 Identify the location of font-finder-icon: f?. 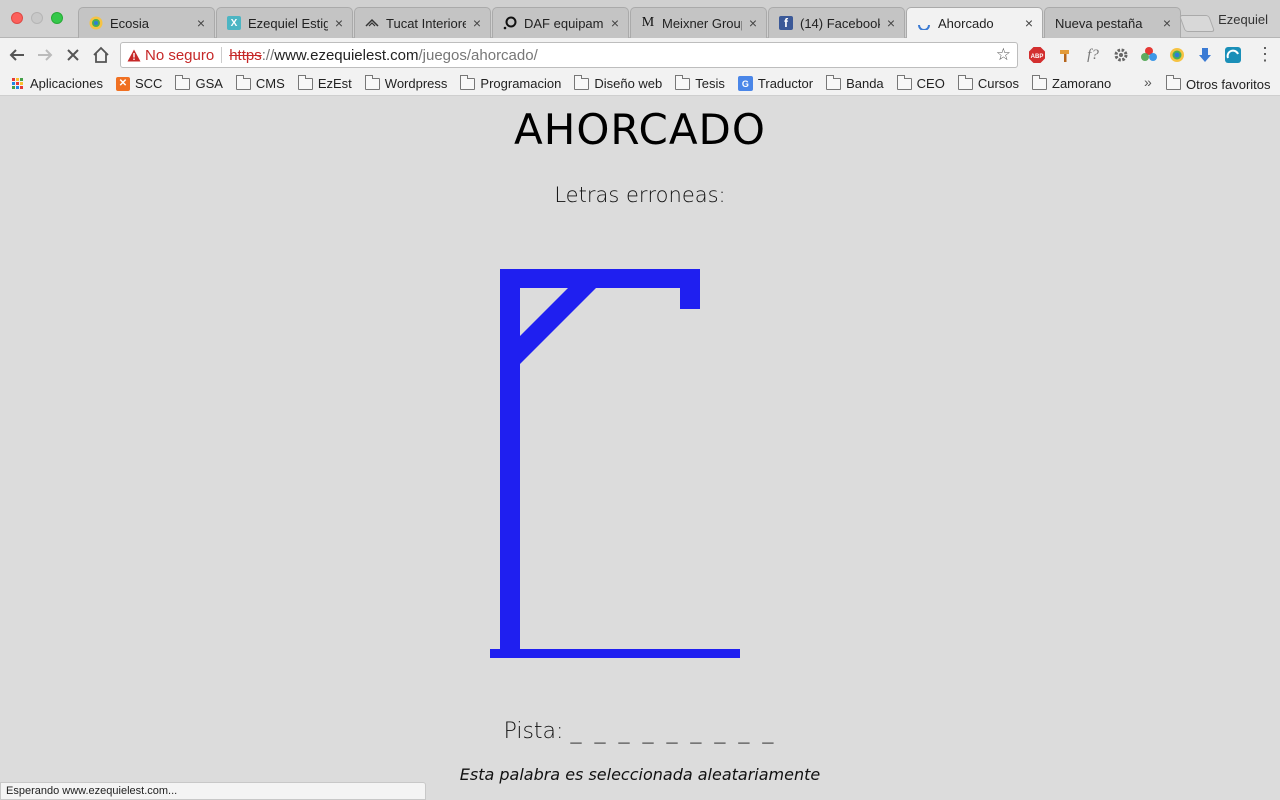
(1093, 55).